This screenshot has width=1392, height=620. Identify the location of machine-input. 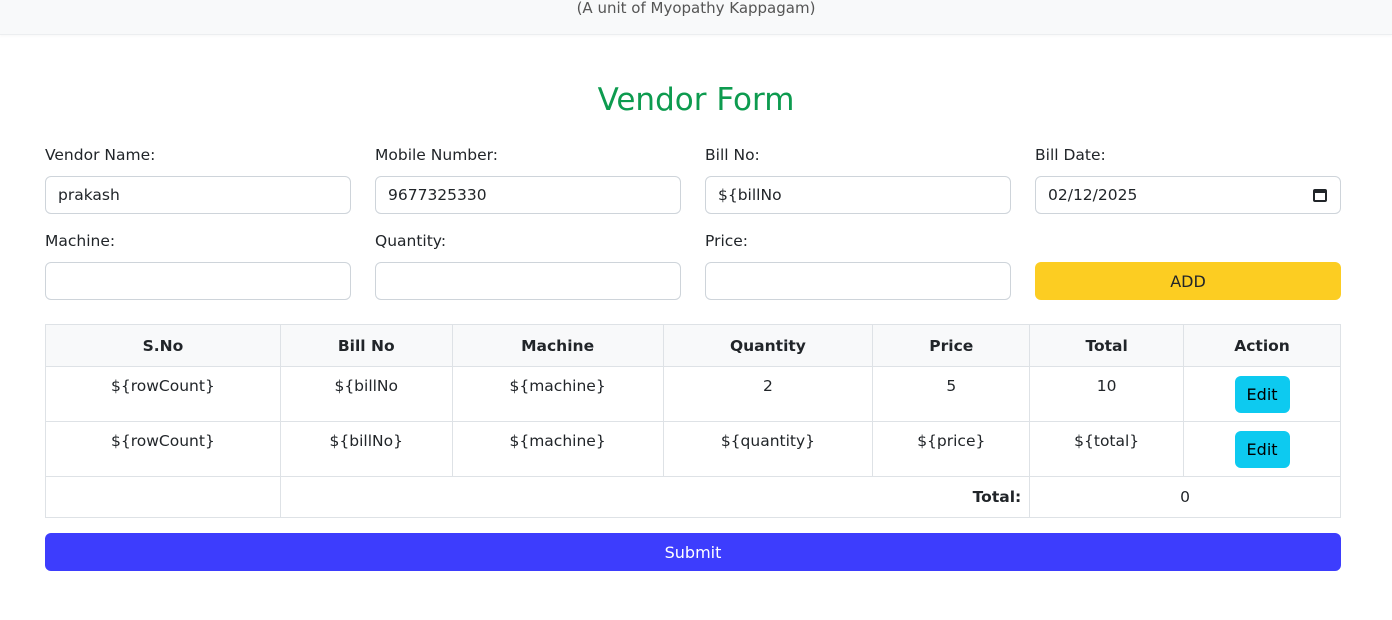
(198, 281).